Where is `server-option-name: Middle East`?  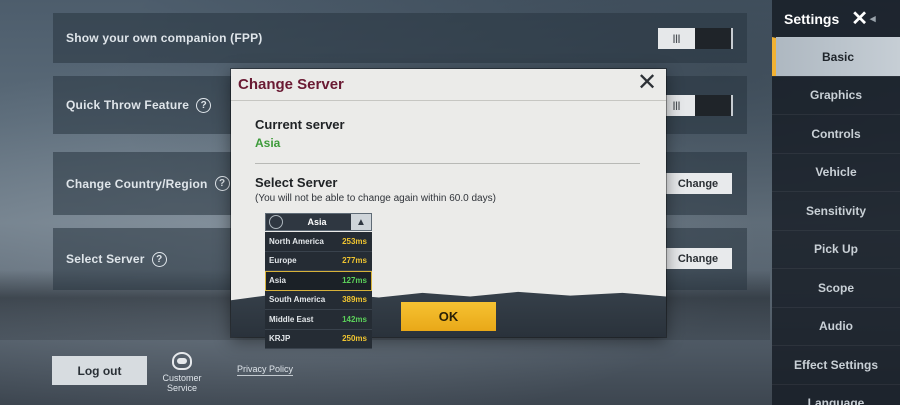
server-option-name: Middle East is located at coordinates (291, 319).